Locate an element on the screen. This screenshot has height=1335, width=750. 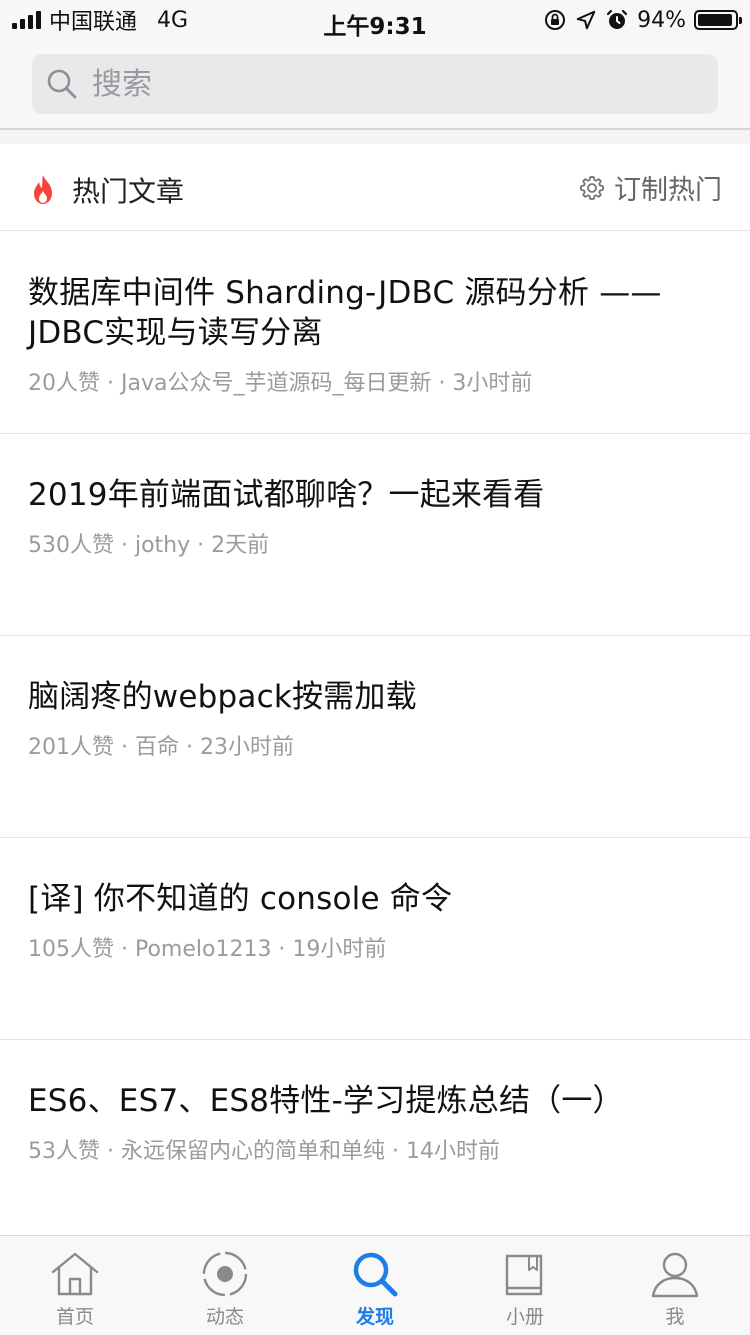
tab-activity-label: 动态 is located at coordinates (224, 1317).